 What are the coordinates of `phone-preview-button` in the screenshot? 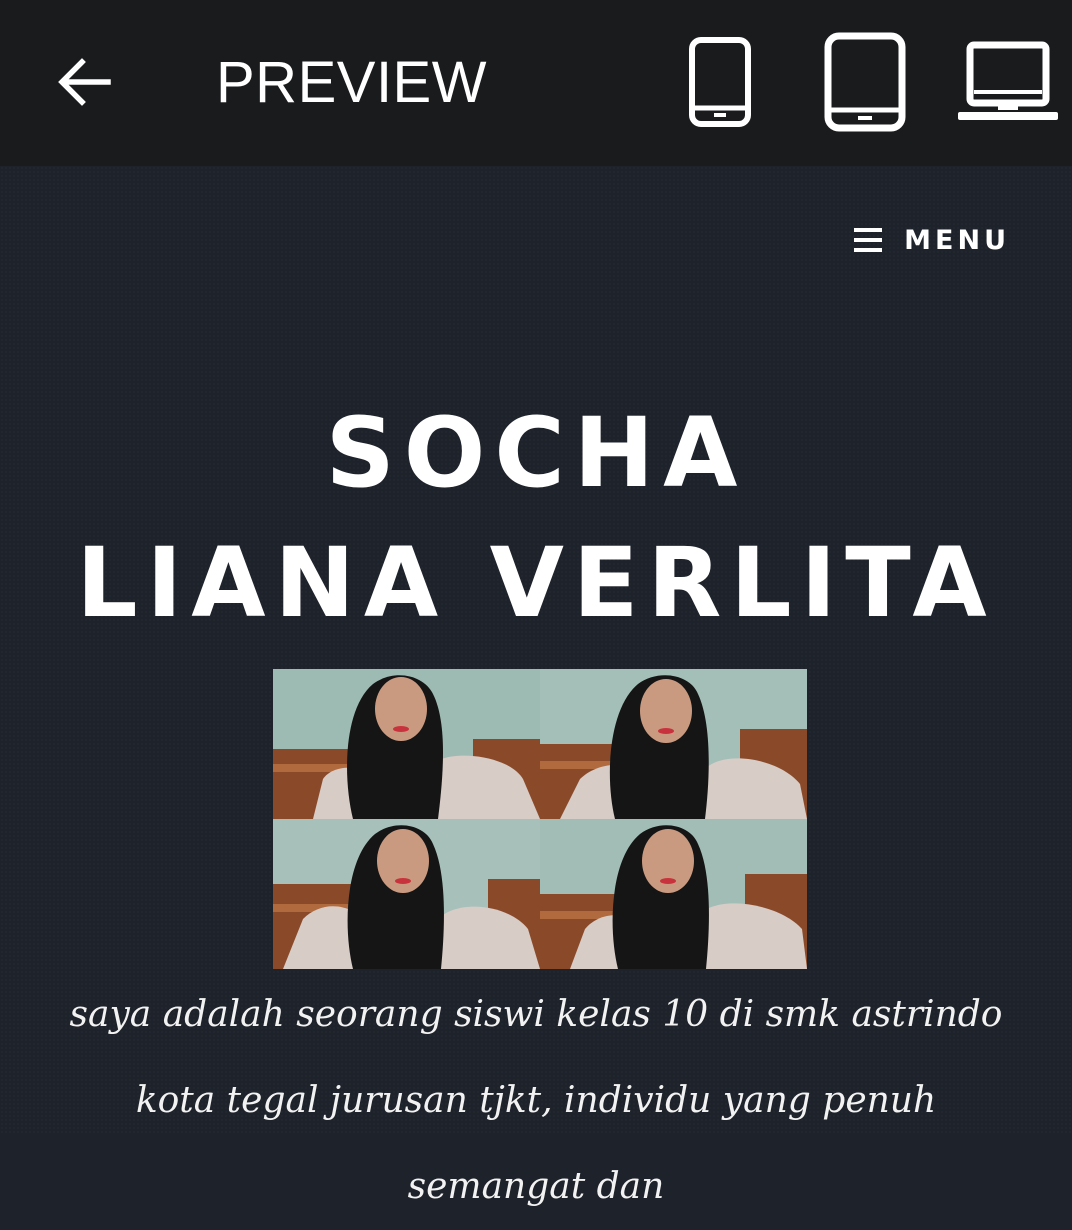 It's located at (720, 82).